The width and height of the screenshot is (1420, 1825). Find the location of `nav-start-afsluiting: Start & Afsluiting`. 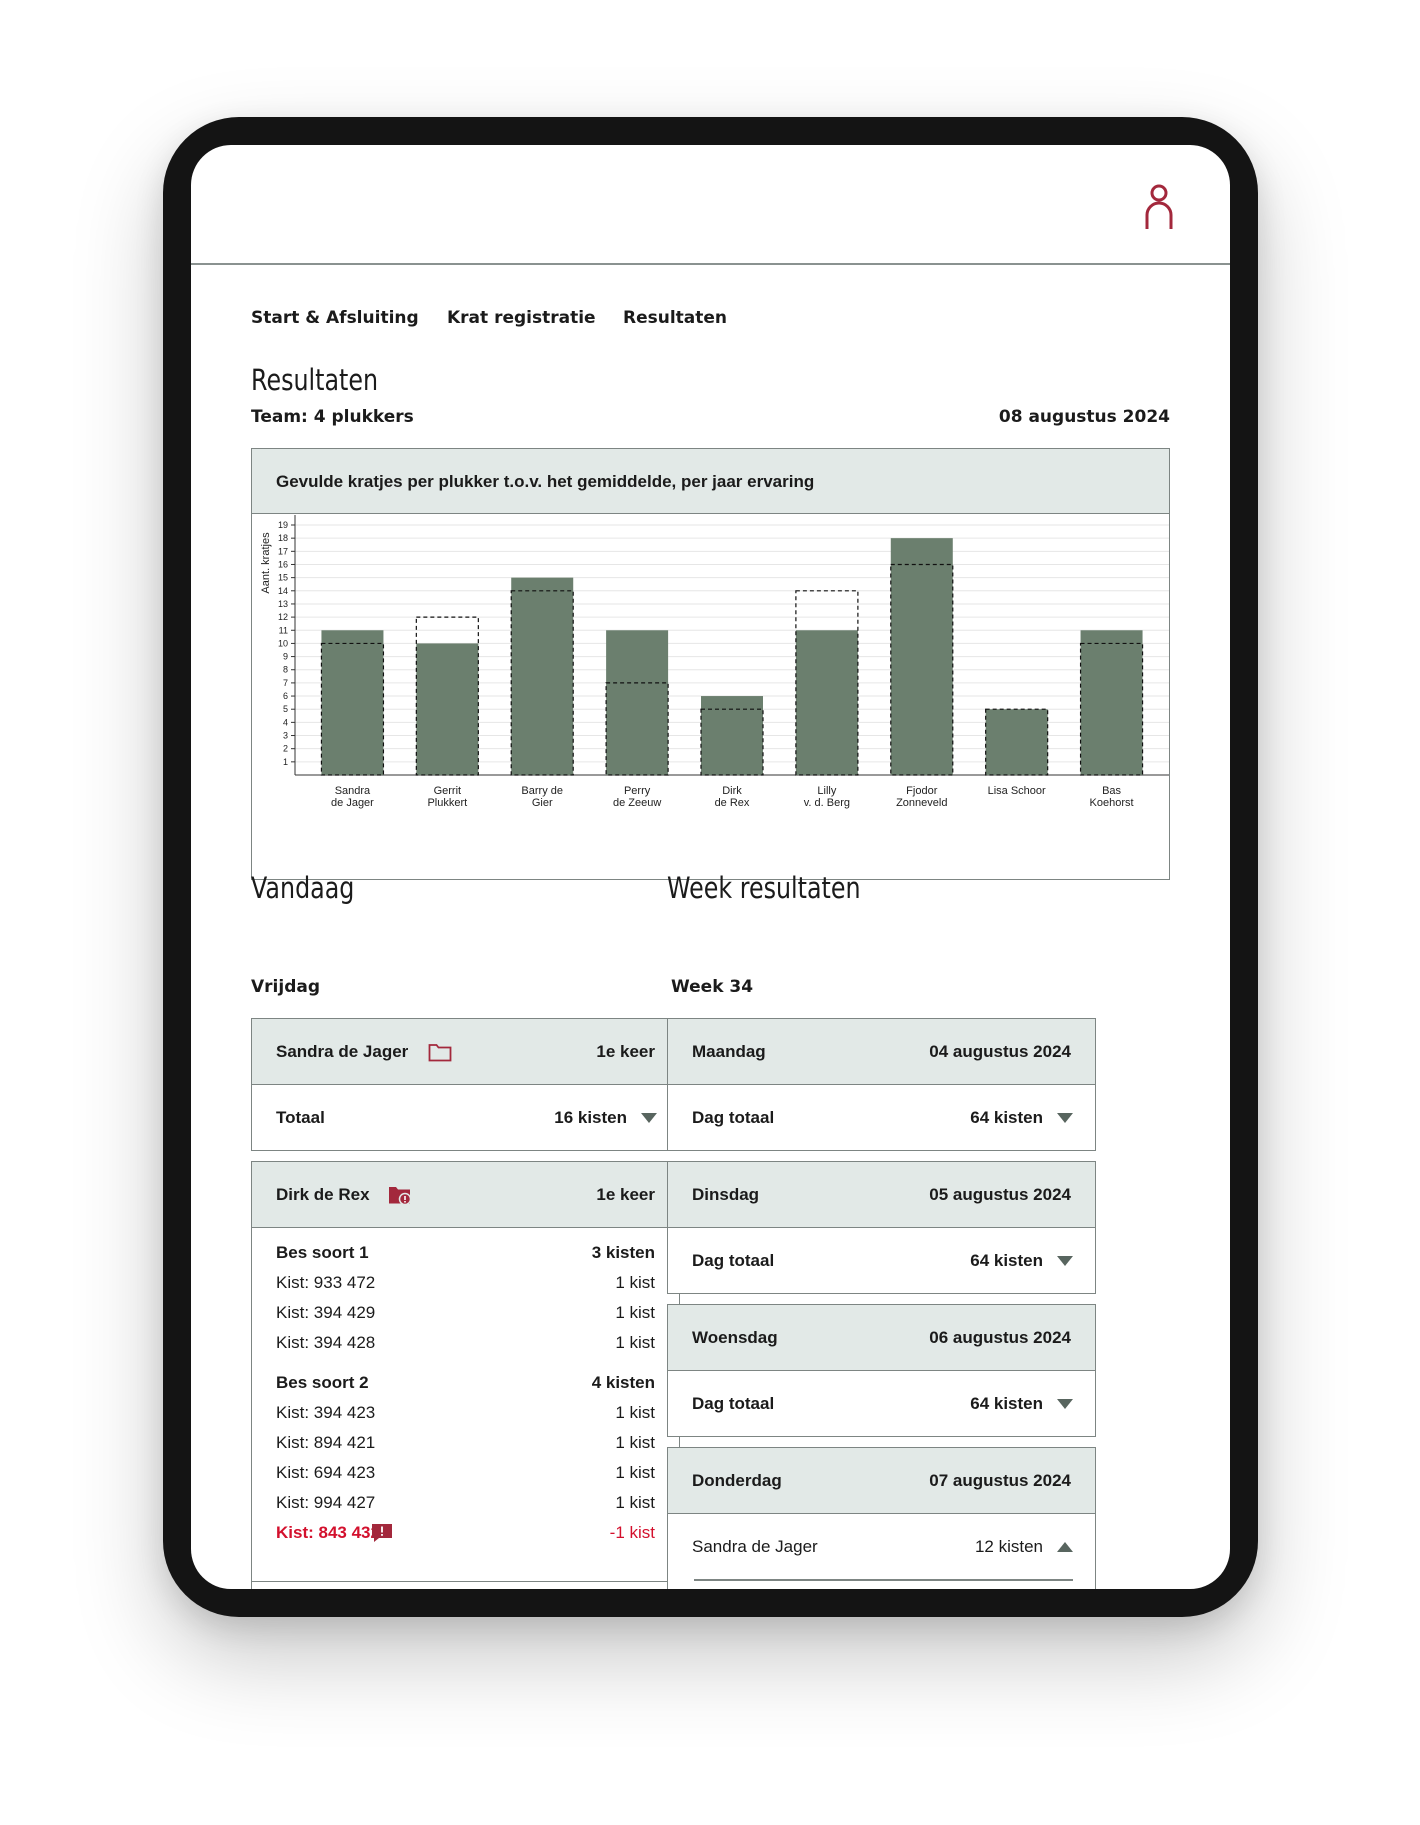

nav-start-afsluiting: Start & Afsluiting is located at coordinates (335, 318).